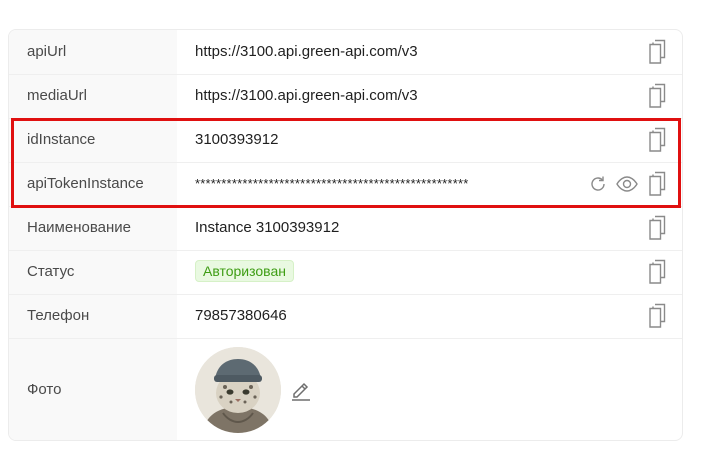  I want to click on media-url-label: mediaUrl, so click(57, 95).